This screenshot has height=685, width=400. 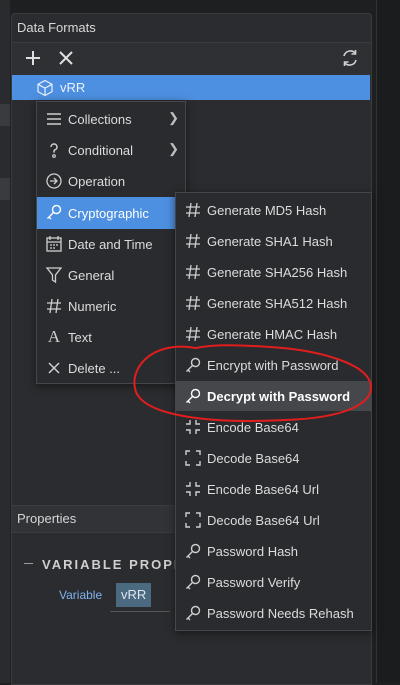 I want to click on red-annotation-circle, so click(x=253, y=383).